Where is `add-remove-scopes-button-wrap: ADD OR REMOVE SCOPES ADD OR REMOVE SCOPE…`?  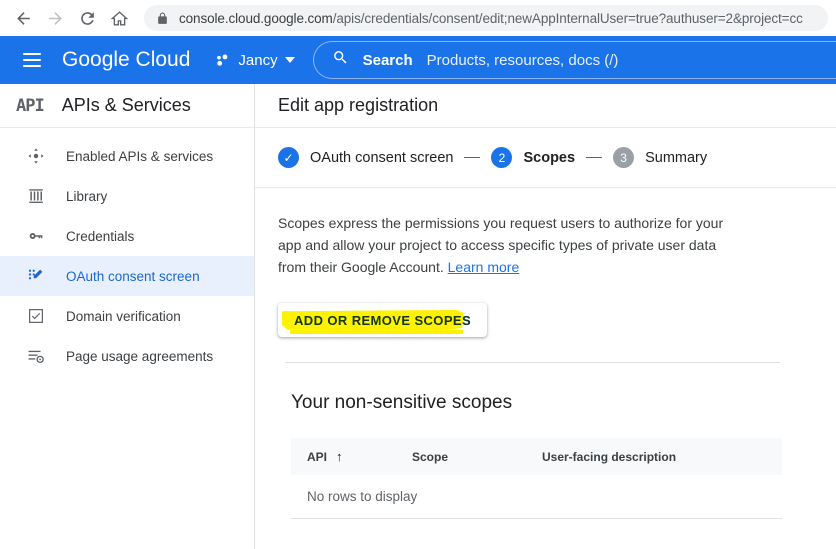
add-remove-scopes-button-wrap: ADD OR REMOVE SCOPES ADD OR REMOVE SCOPE… is located at coordinates (383, 320).